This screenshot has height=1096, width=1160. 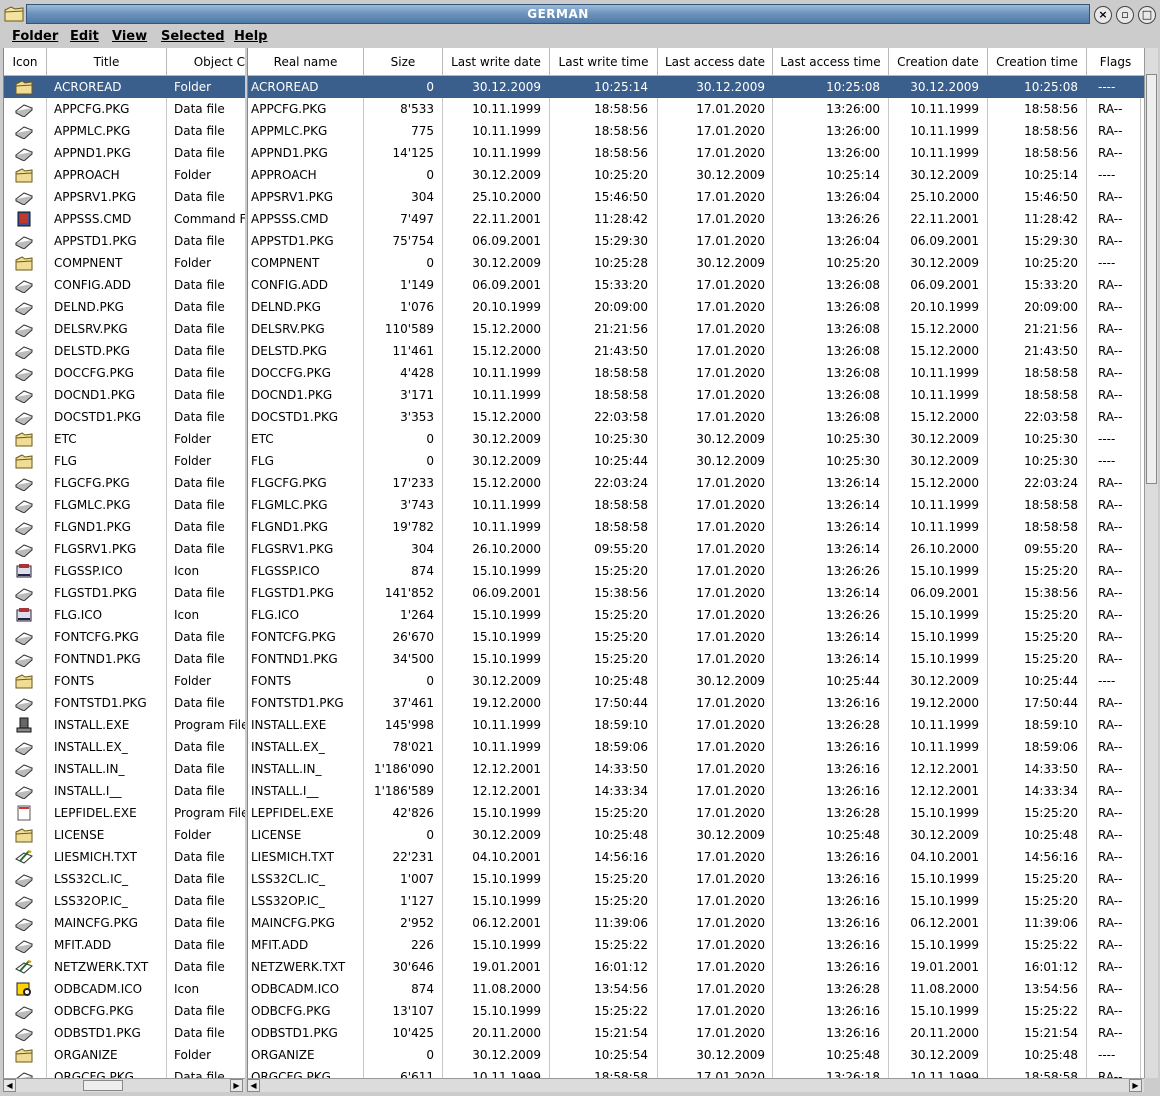 What do you see at coordinates (1151, 279) in the screenshot?
I see `vertical-scroll-thumb` at bounding box center [1151, 279].